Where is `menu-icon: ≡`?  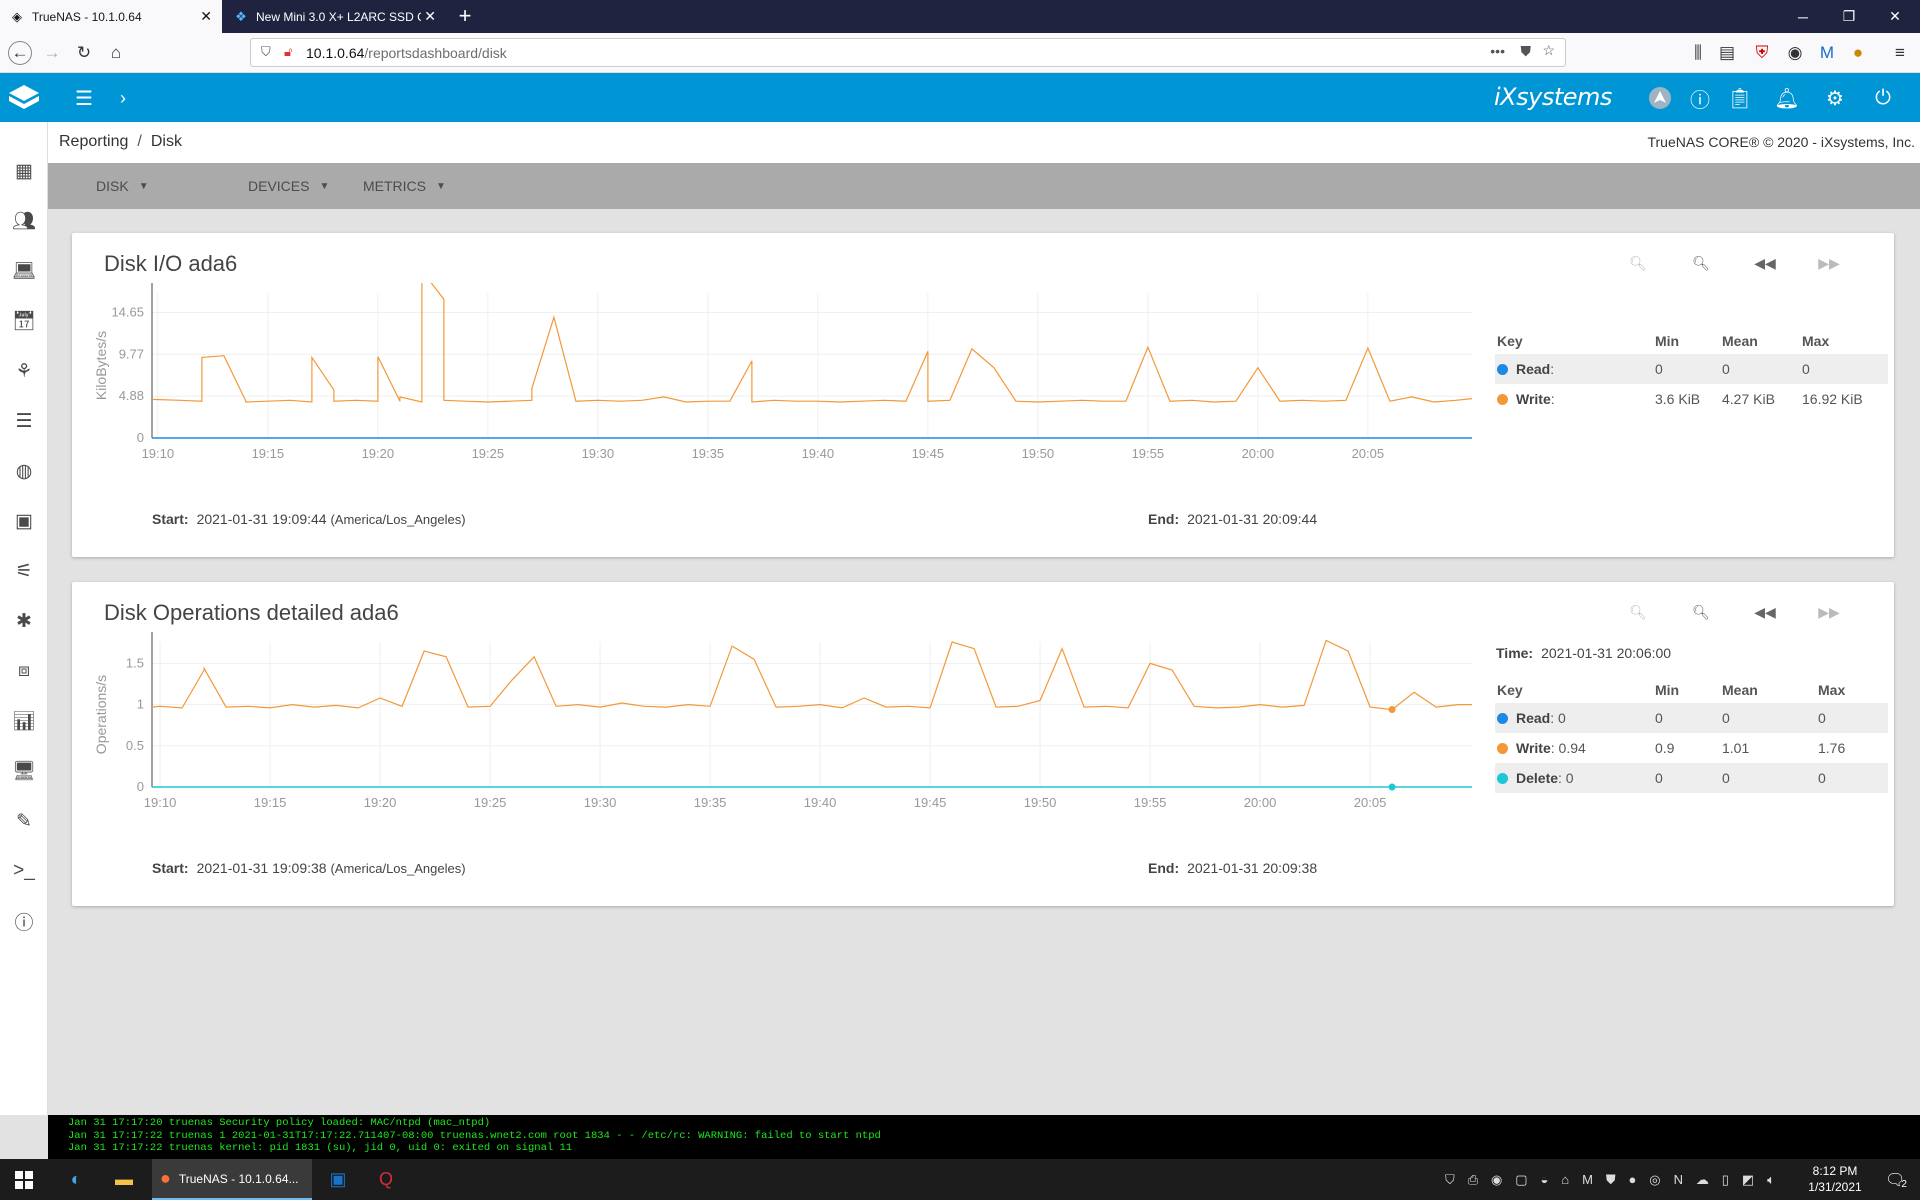
menu-icon: ≡ is located at coordinates (1900, 53).